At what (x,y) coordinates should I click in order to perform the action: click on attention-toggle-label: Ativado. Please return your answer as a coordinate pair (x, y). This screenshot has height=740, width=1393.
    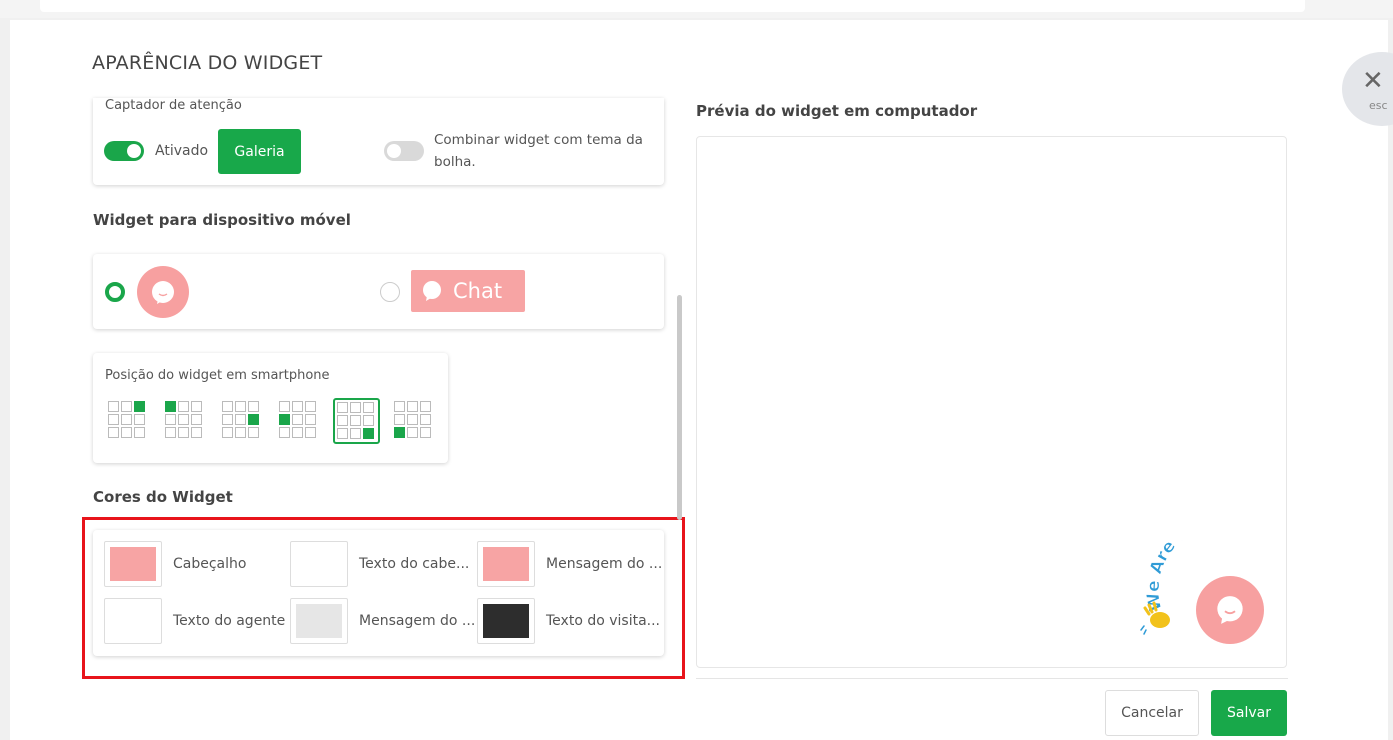
    Looking at the image, I should click on (182, 151).